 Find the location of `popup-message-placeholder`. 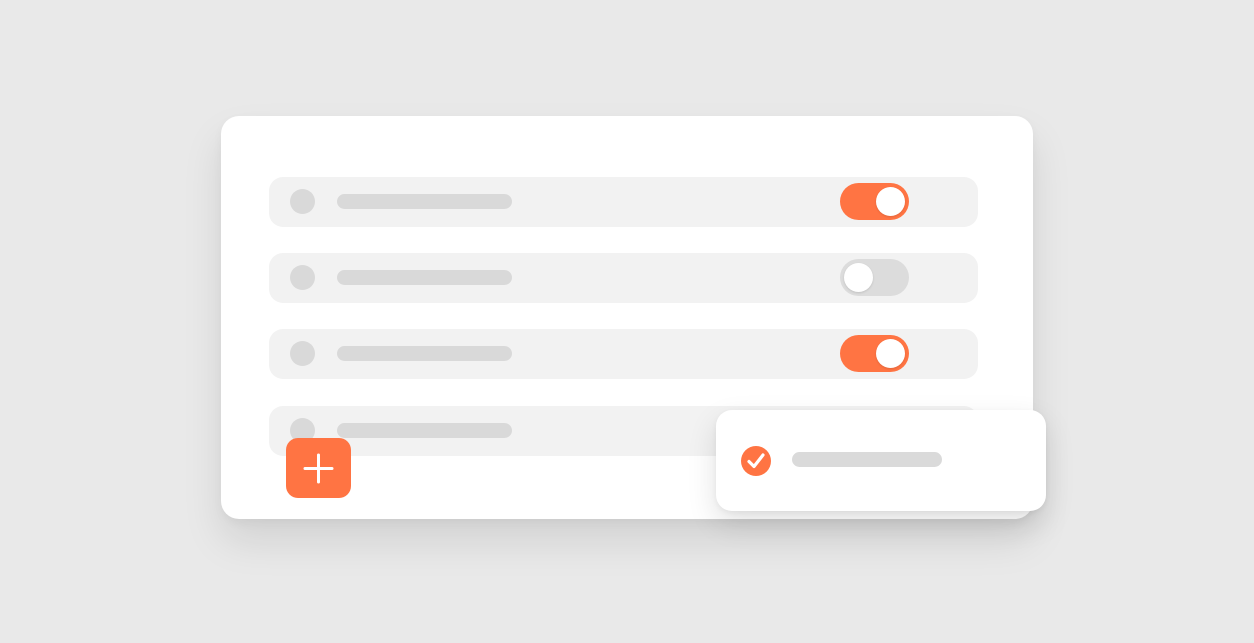

popup-message-placeholder is located at coordinates (867, 459).